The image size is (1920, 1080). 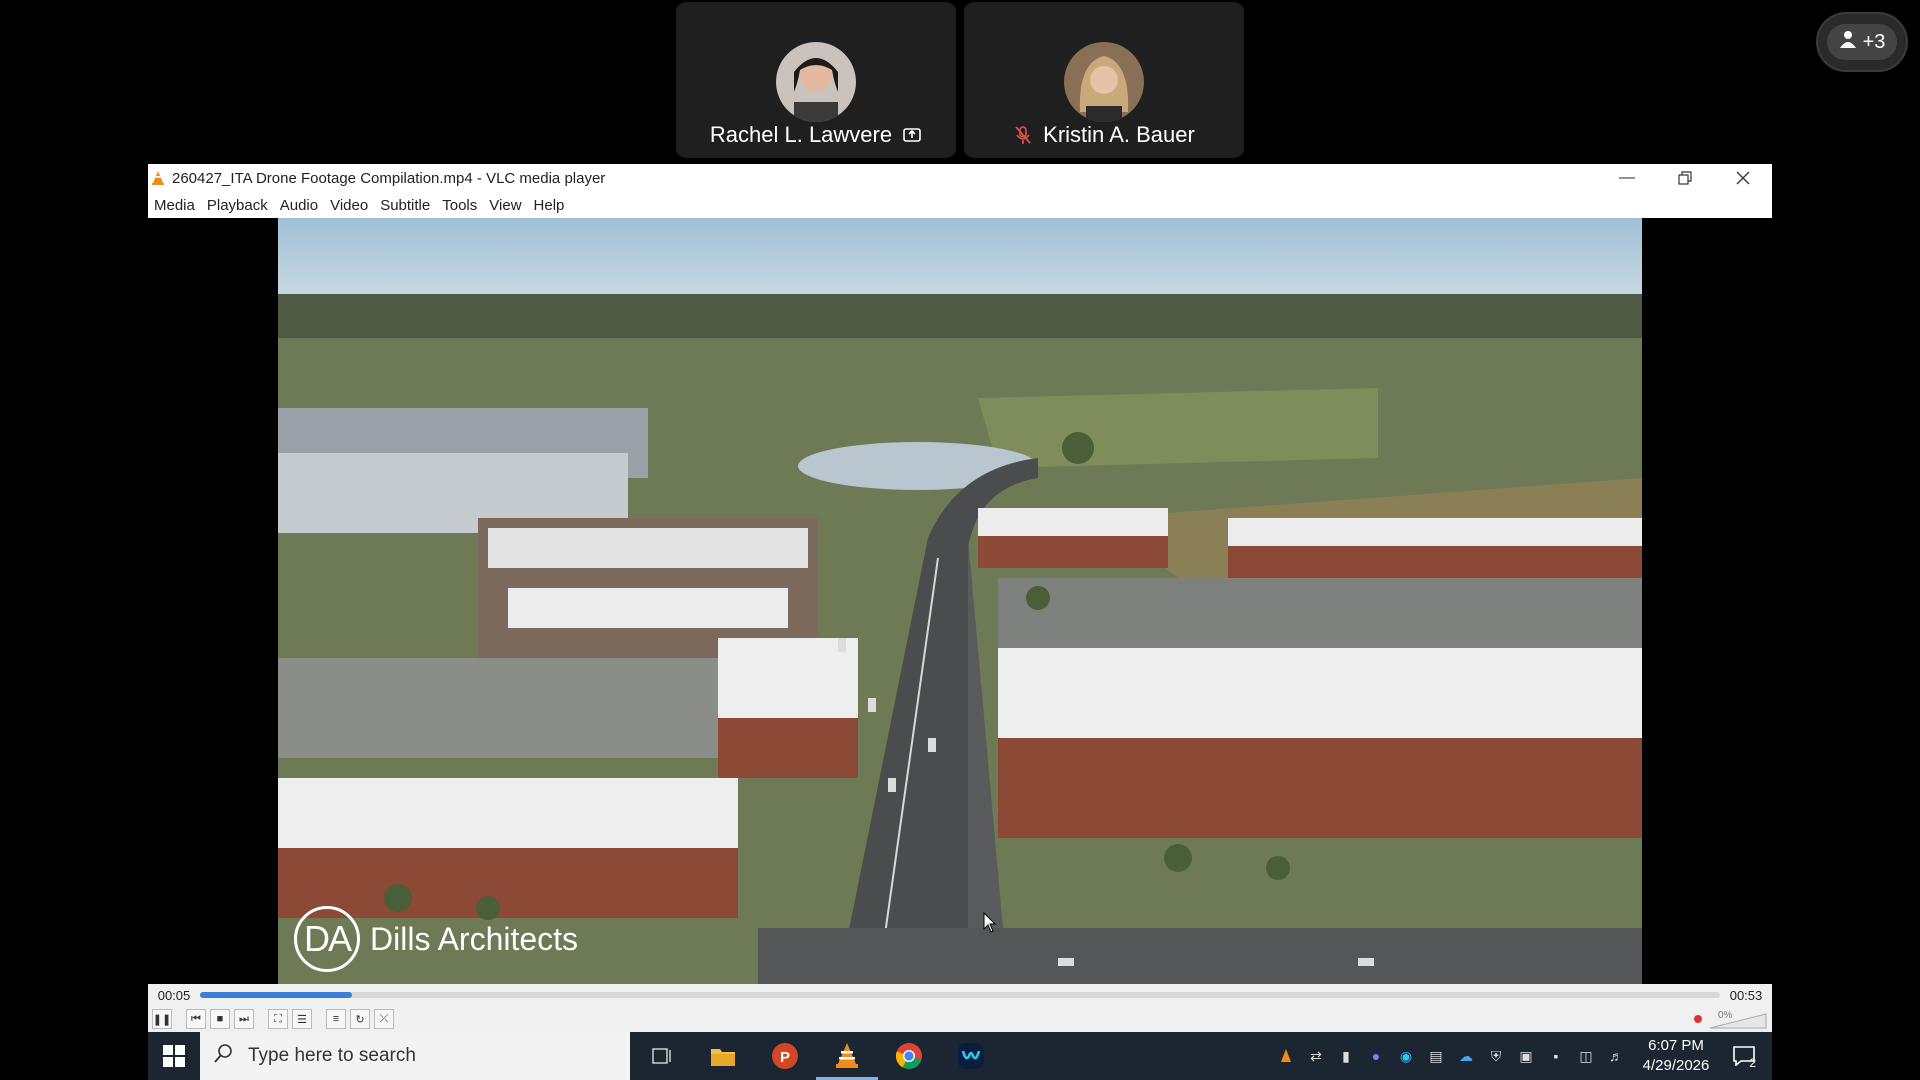 What do you see at coordinates (1616, 1056) in the screenshot?
I see `speaker-icon: ♬` at bounding box center [1616, 1056].